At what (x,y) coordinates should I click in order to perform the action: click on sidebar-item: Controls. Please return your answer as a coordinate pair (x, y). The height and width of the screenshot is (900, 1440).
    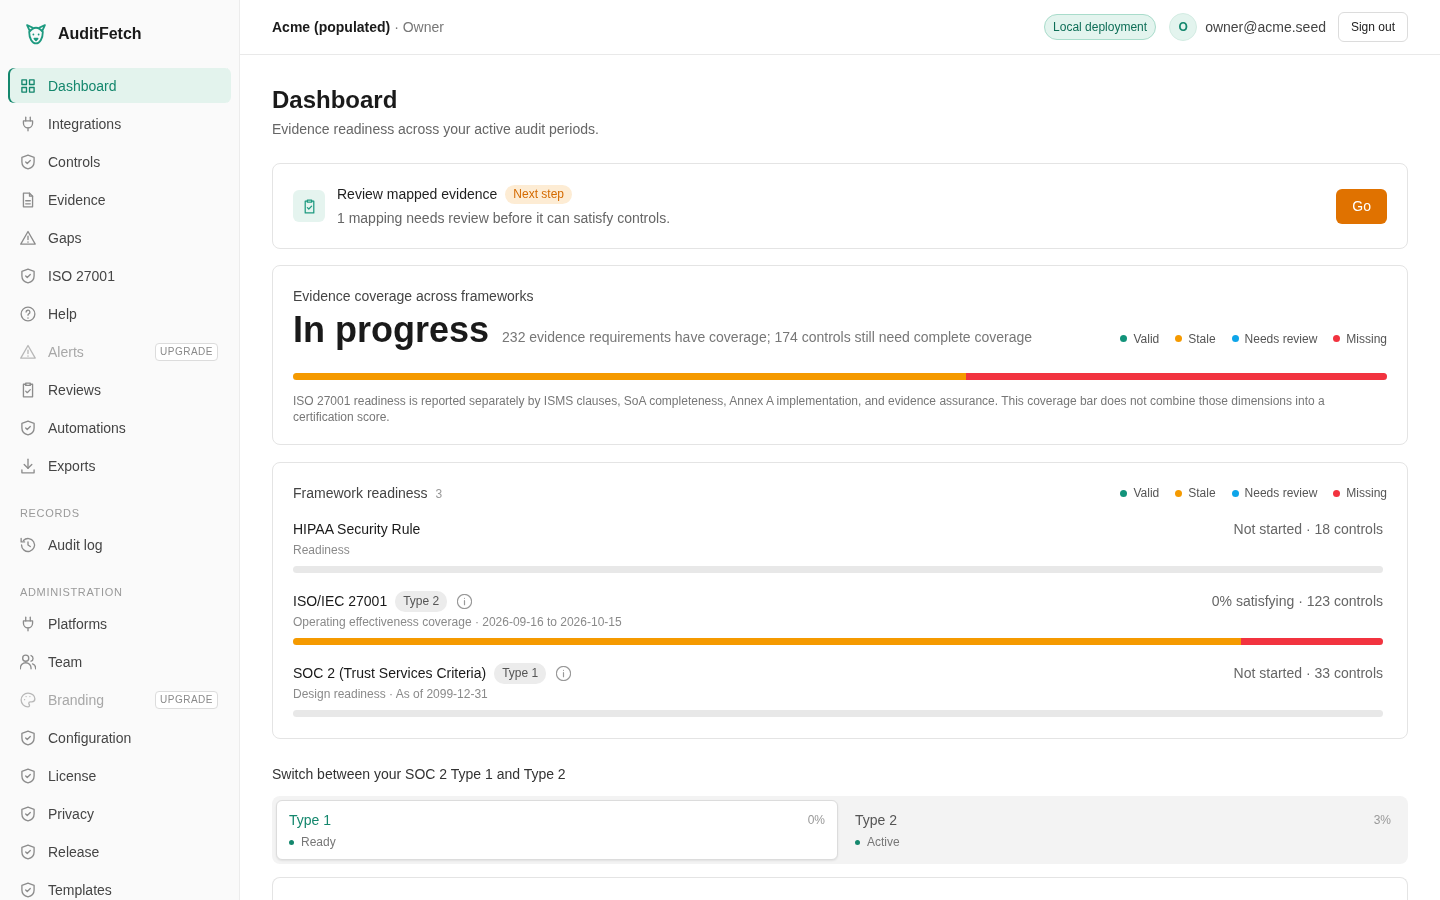
    Looking at the image, I should click on (119, 161).